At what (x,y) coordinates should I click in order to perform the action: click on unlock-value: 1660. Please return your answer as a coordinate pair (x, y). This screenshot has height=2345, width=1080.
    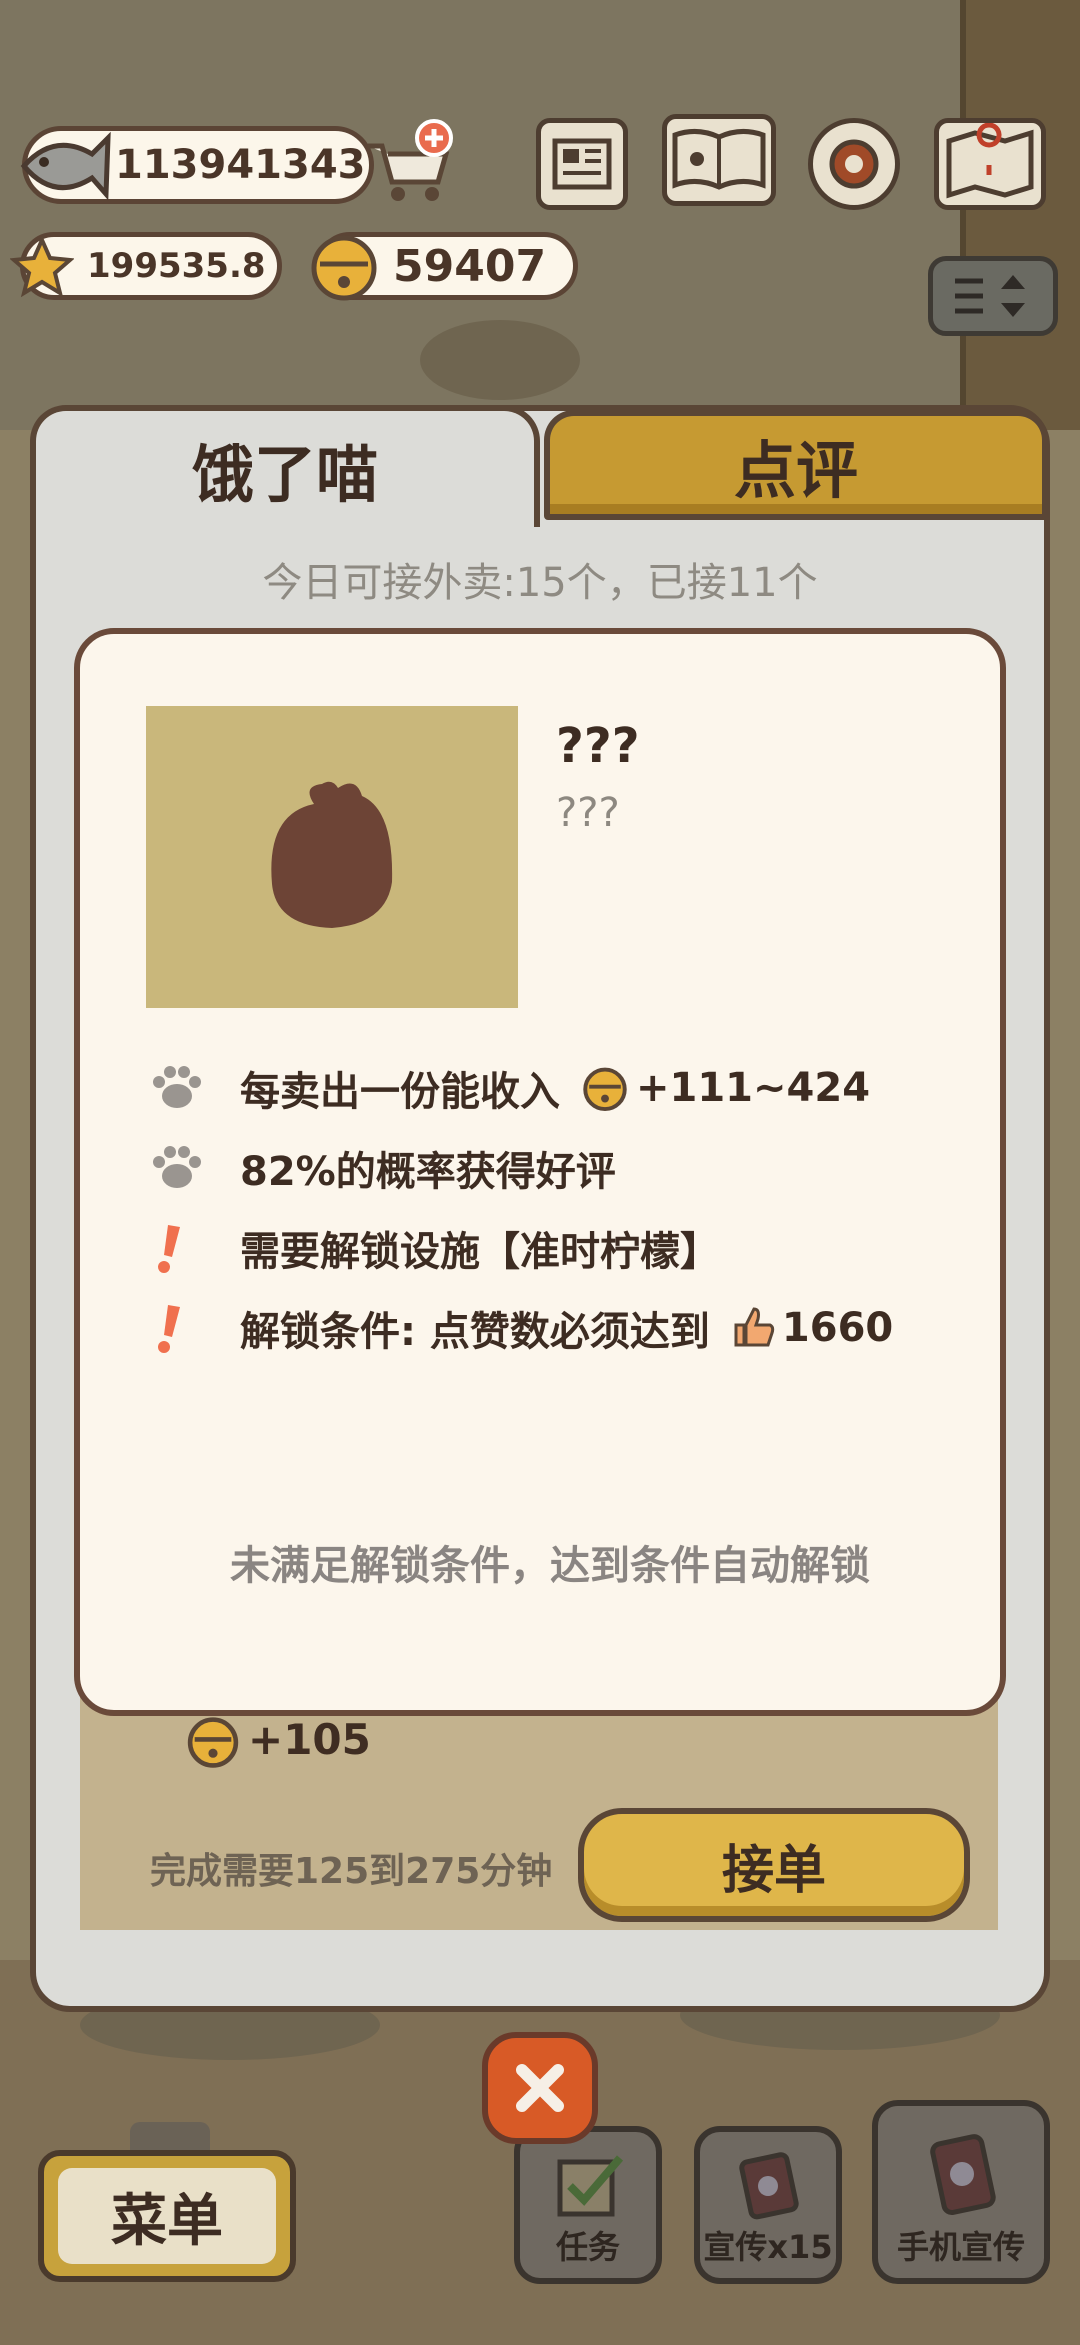
    Looking at the image, I should click on (837, 1328).